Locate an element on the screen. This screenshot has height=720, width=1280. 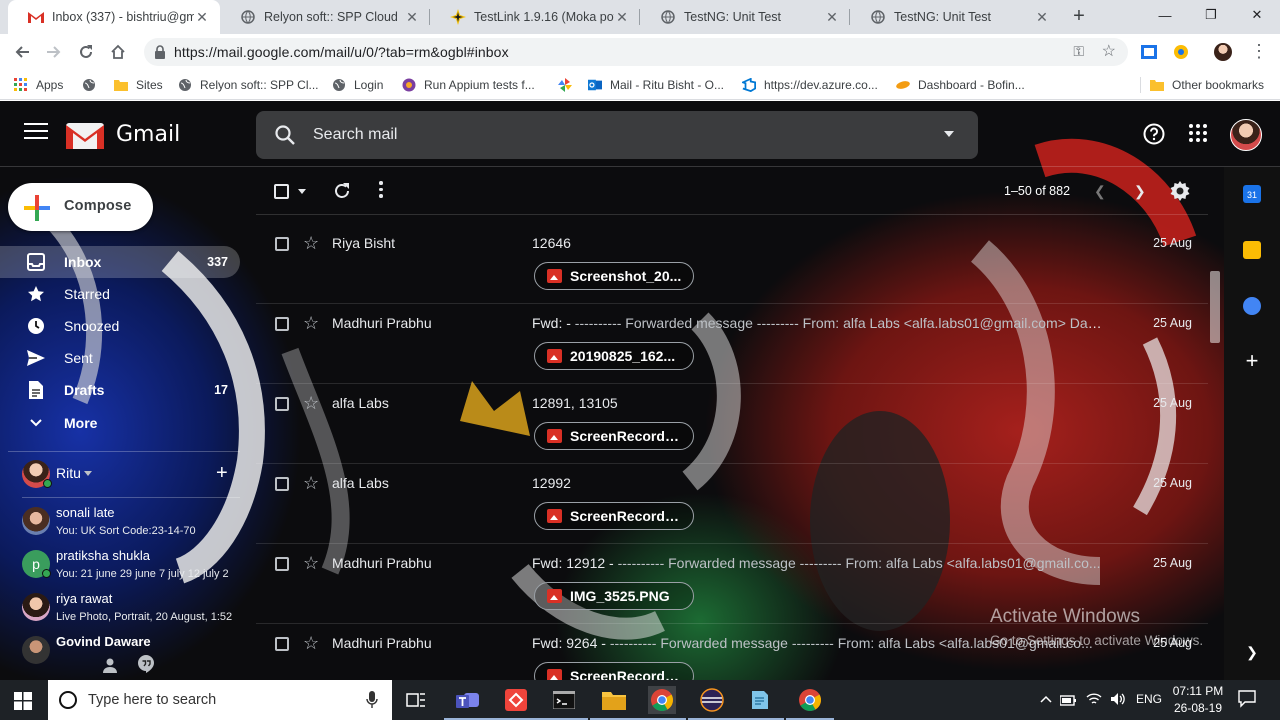
eclipse-icon is located at coordinates (712, 703).